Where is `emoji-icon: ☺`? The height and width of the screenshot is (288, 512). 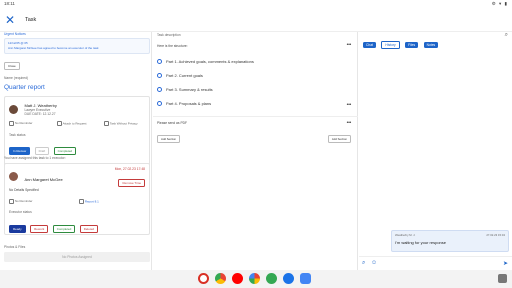
emoji-icon: ☺ is located at coordinates (374, 263).